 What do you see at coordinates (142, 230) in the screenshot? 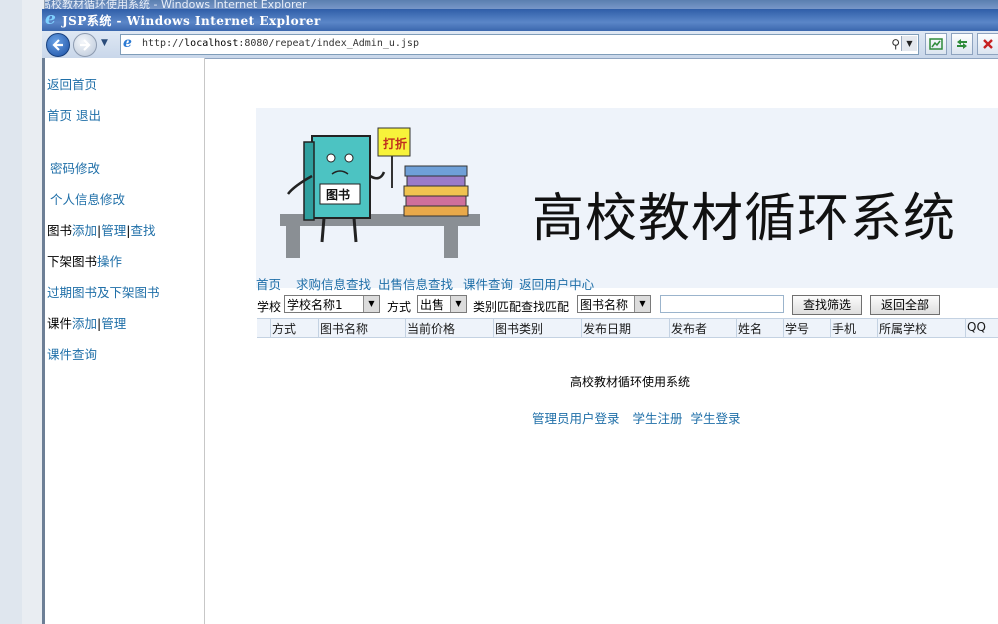
I see `book-search-link: 查找` at bounding box center [142, 230].